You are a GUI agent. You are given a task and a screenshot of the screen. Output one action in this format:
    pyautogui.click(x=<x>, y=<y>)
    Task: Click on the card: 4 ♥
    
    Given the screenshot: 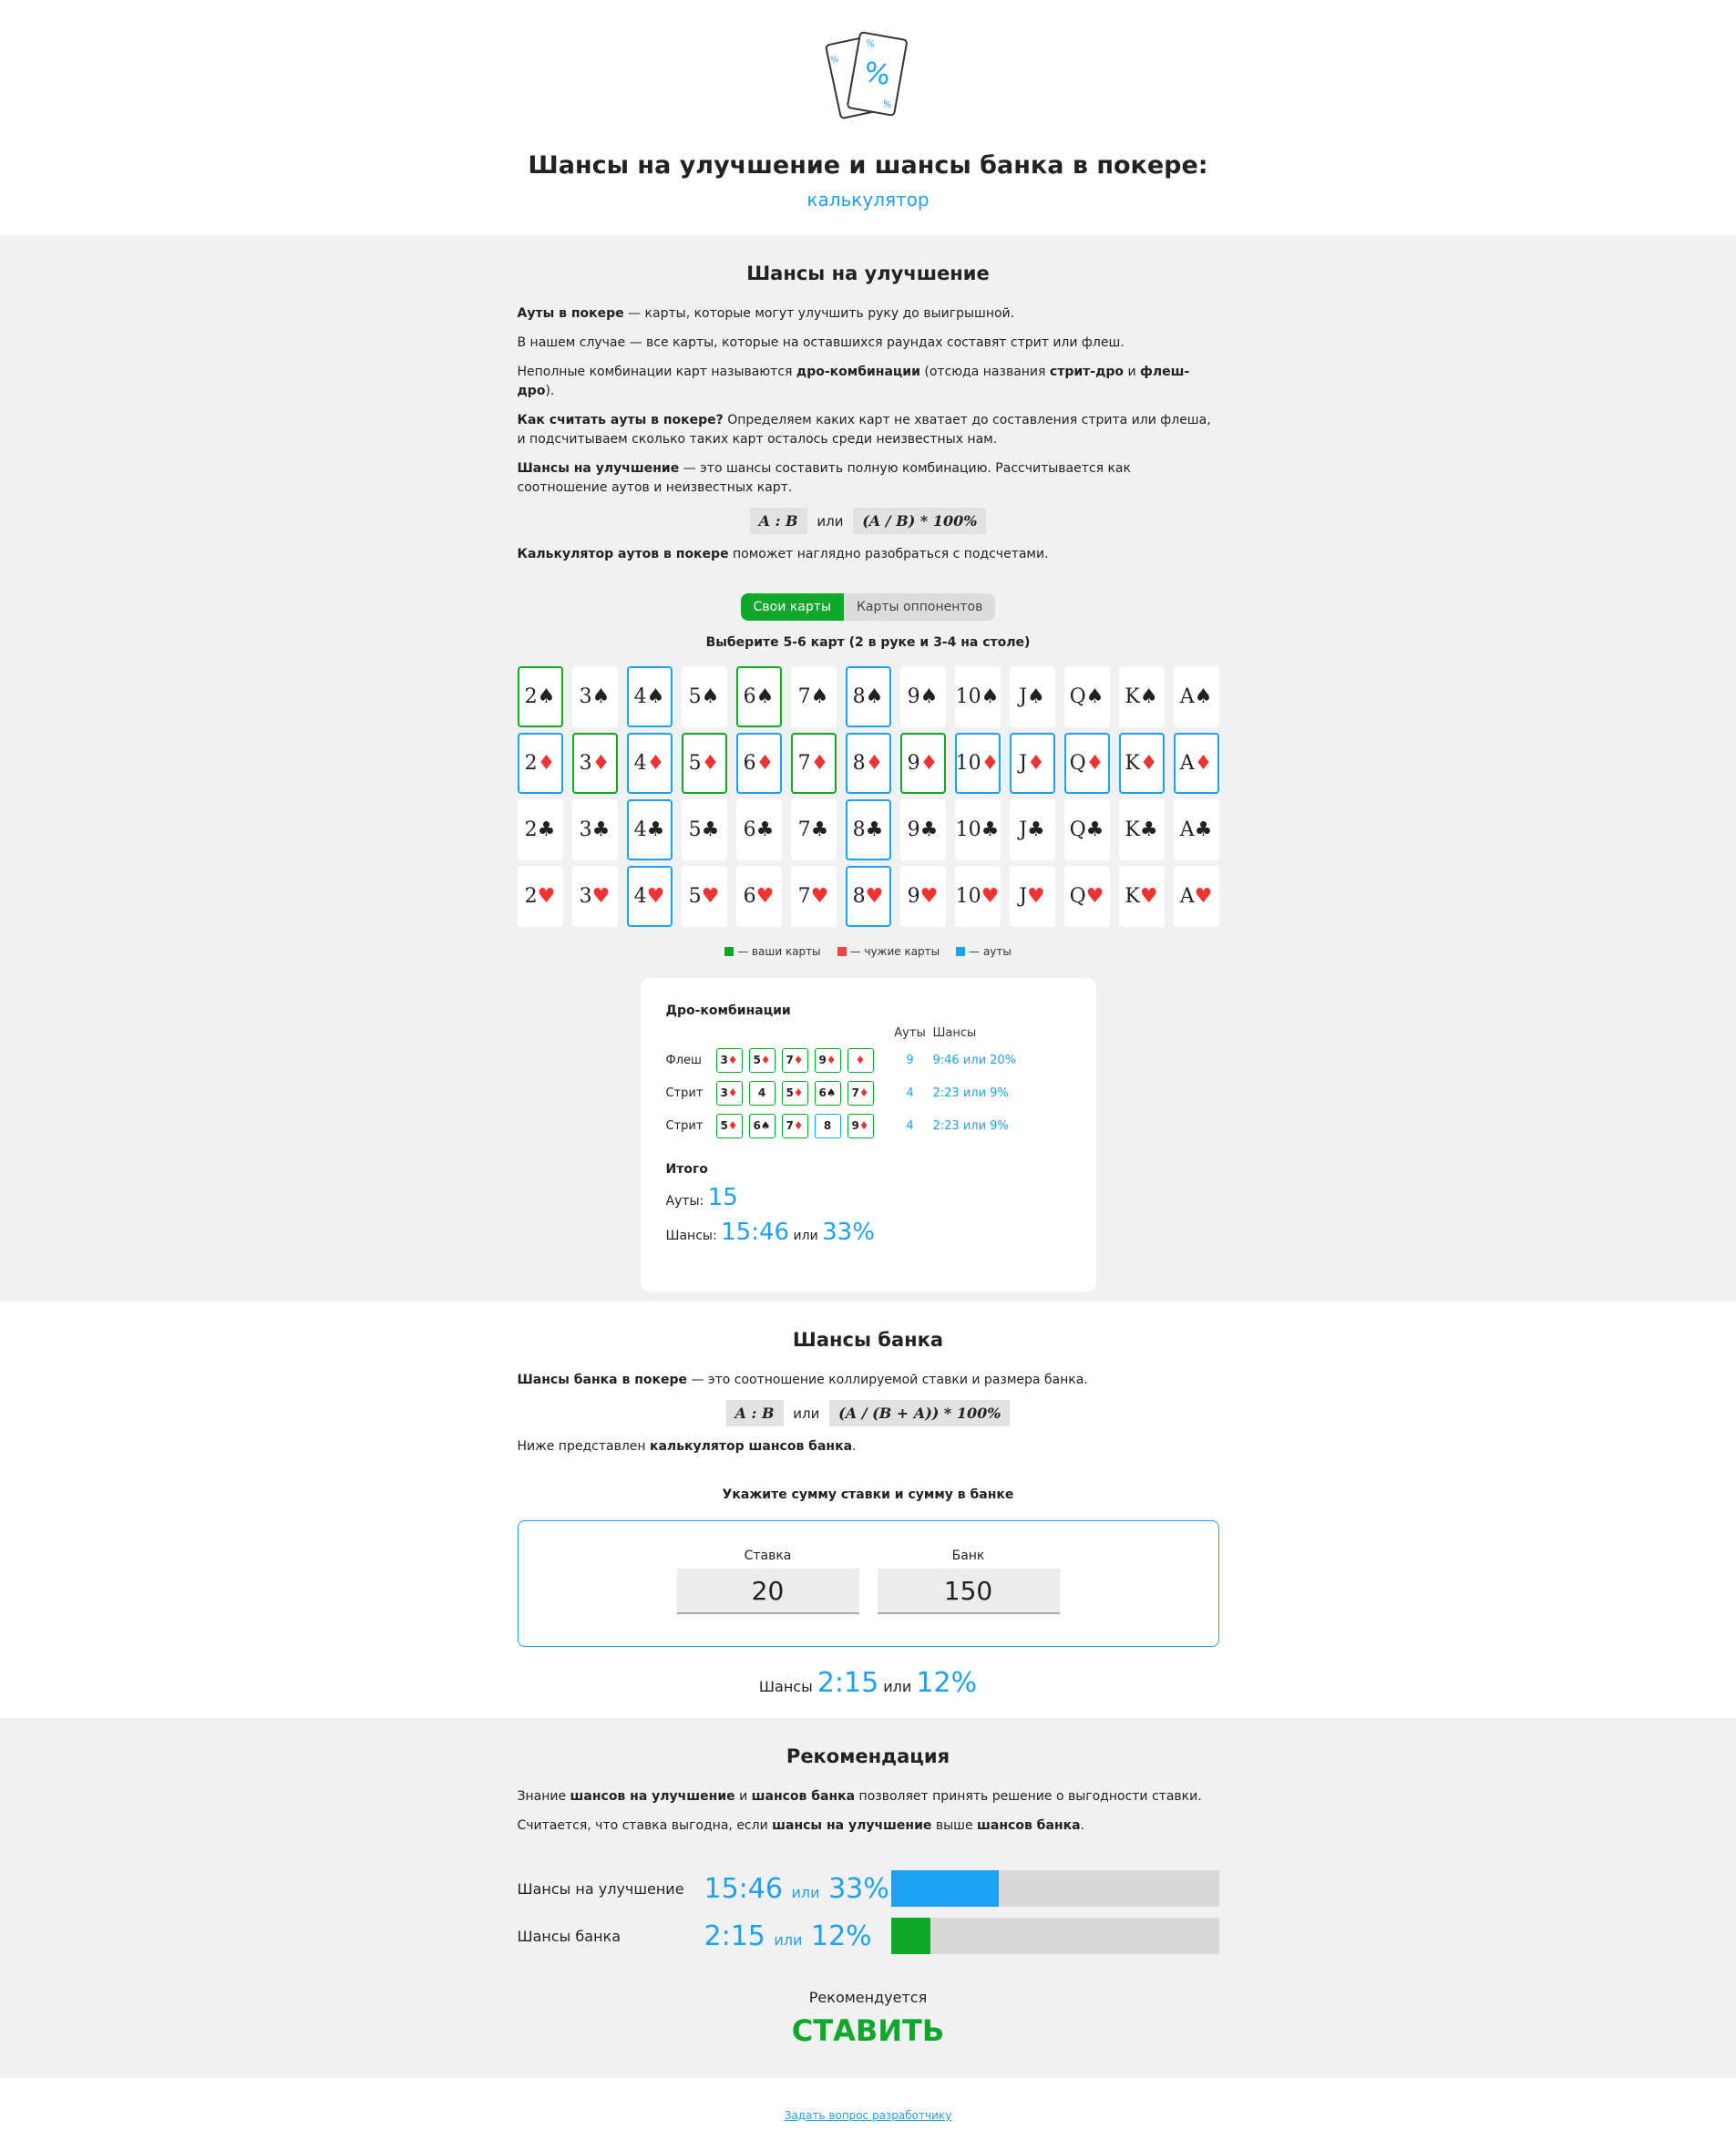 What is the action you would take?
    pyautogui.click(x=649, y=896)
    